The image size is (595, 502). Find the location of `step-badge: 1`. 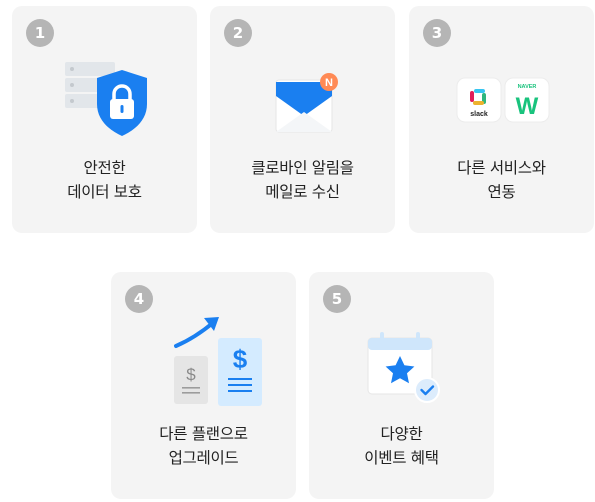

step-badge: 1 is located at coordinates (40, 33).